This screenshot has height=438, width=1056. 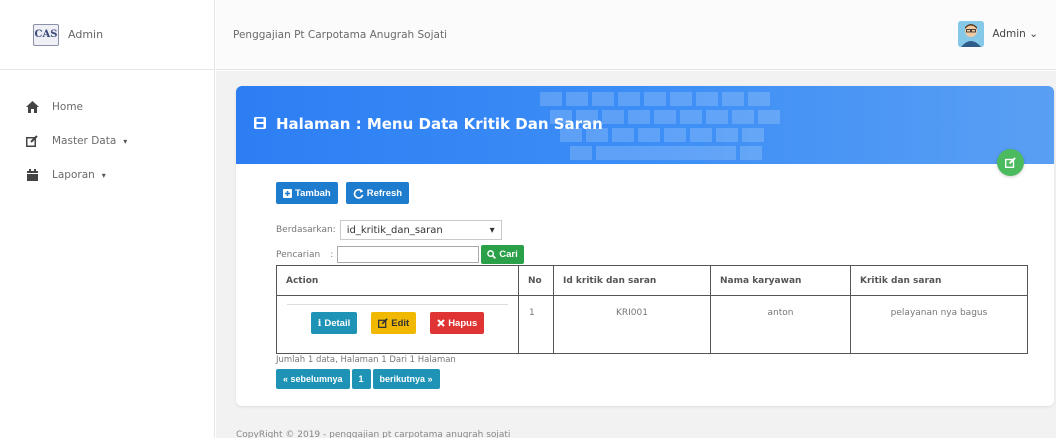 I want to click on sidebar-item-home: Home, so click(x=107, y=107).